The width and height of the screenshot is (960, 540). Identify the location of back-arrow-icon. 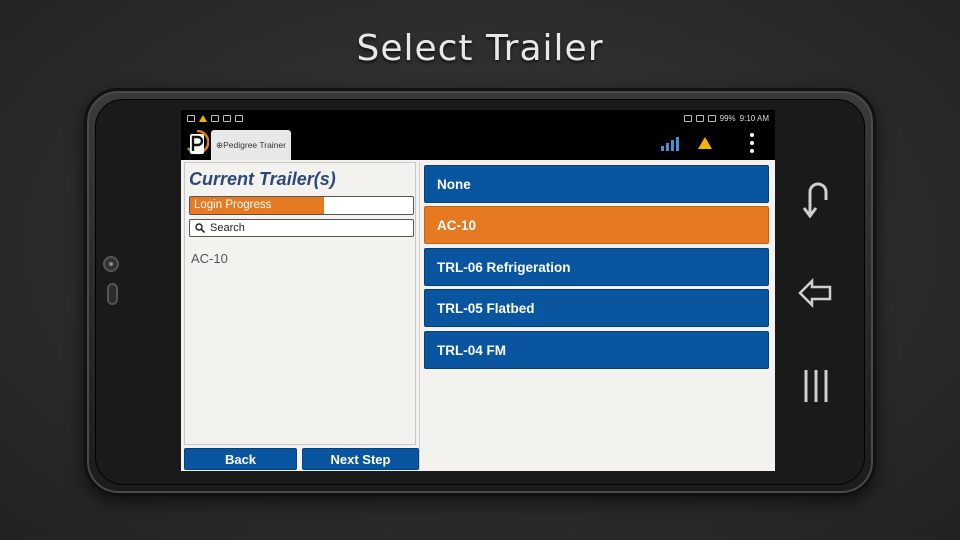
(816, 293).